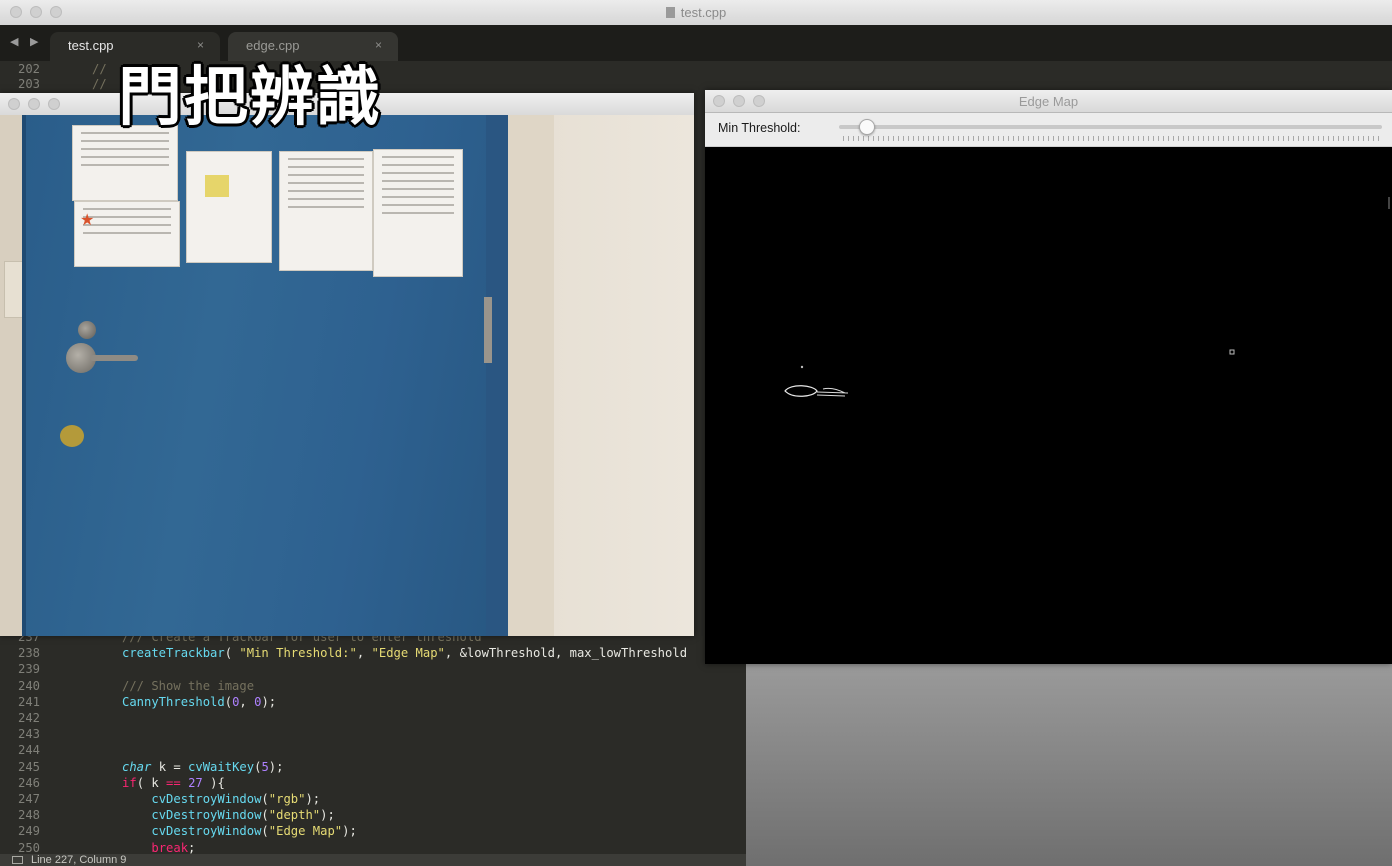 This screenshot has height=866, width=1392. Describe the element at coordinates (203, 766) in the screenshot. I see `code-text: char k = cvWaitKey(5);` at that location.